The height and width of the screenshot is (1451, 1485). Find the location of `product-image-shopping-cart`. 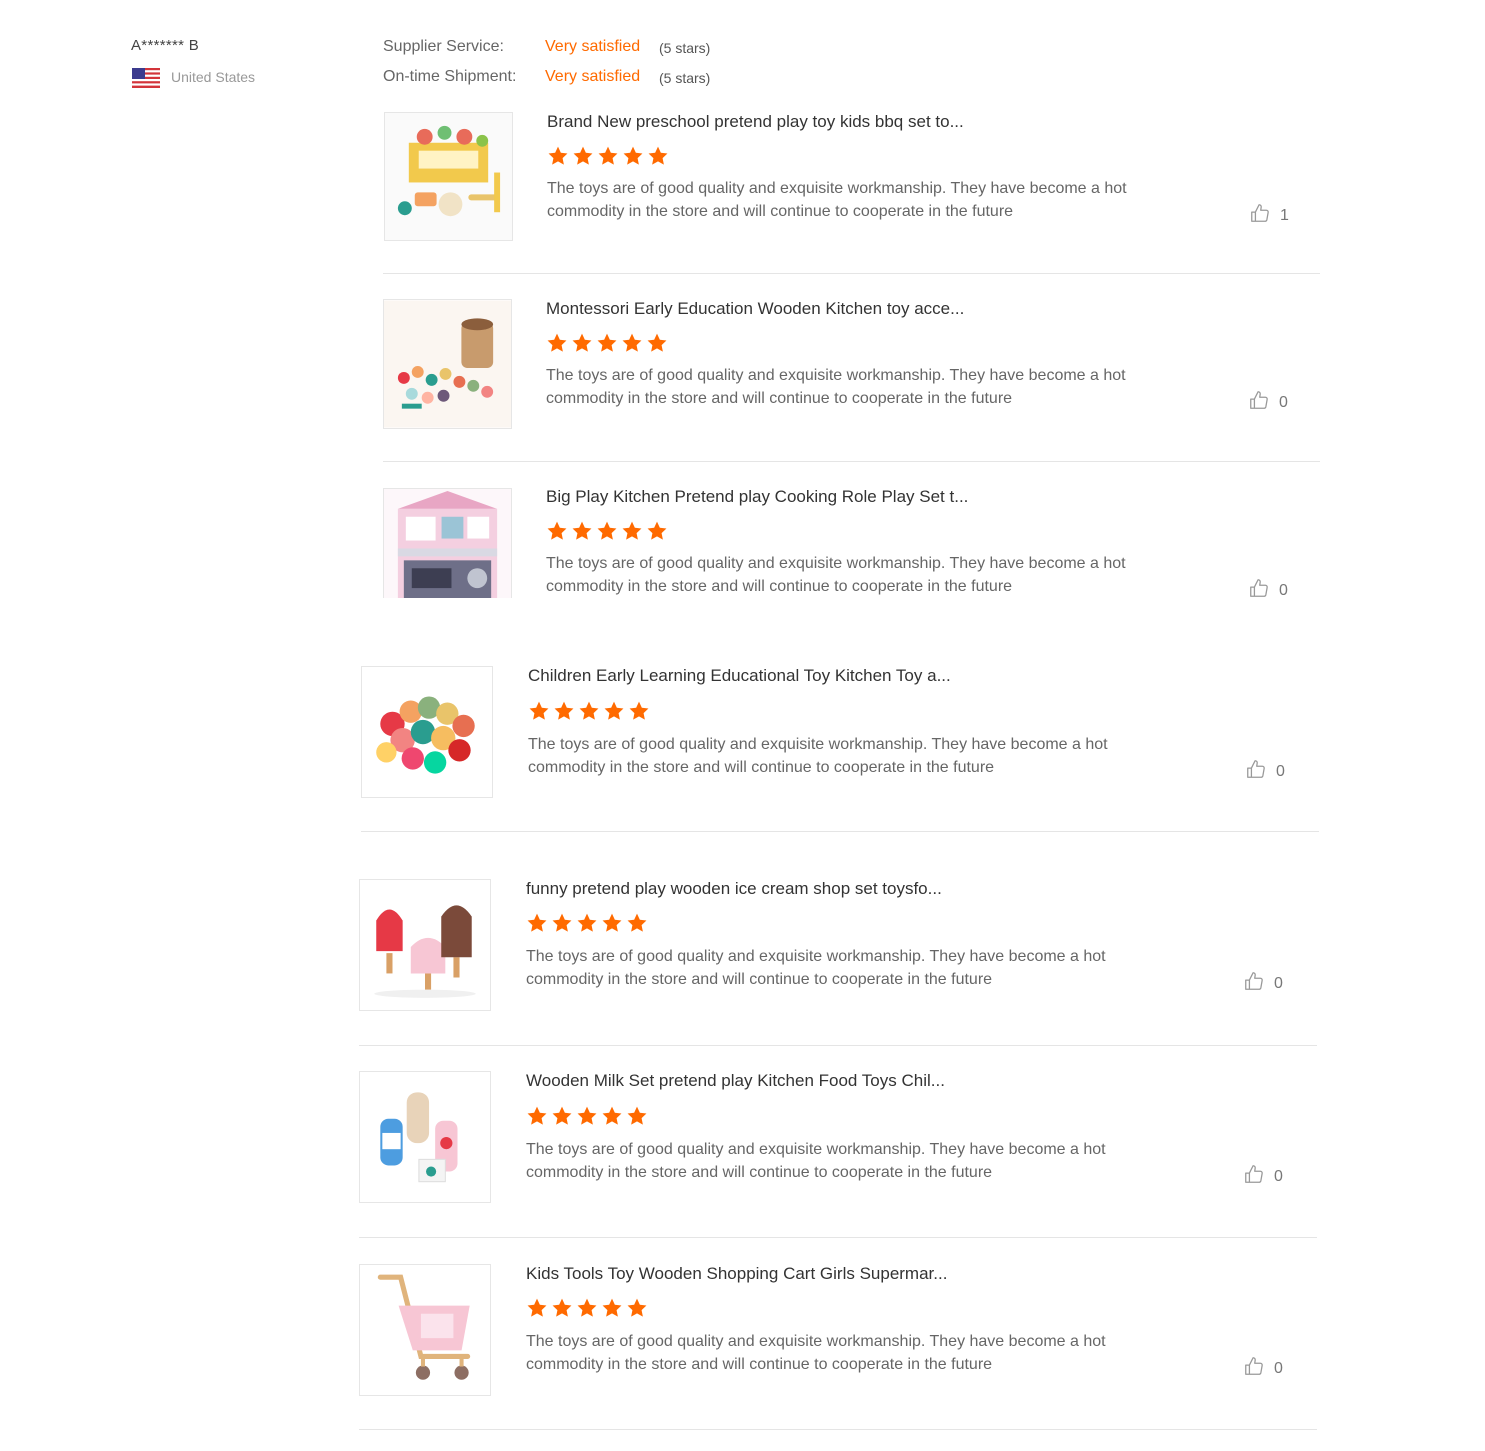

product-image-shopping-cart is located at coordinates (425, 1330).